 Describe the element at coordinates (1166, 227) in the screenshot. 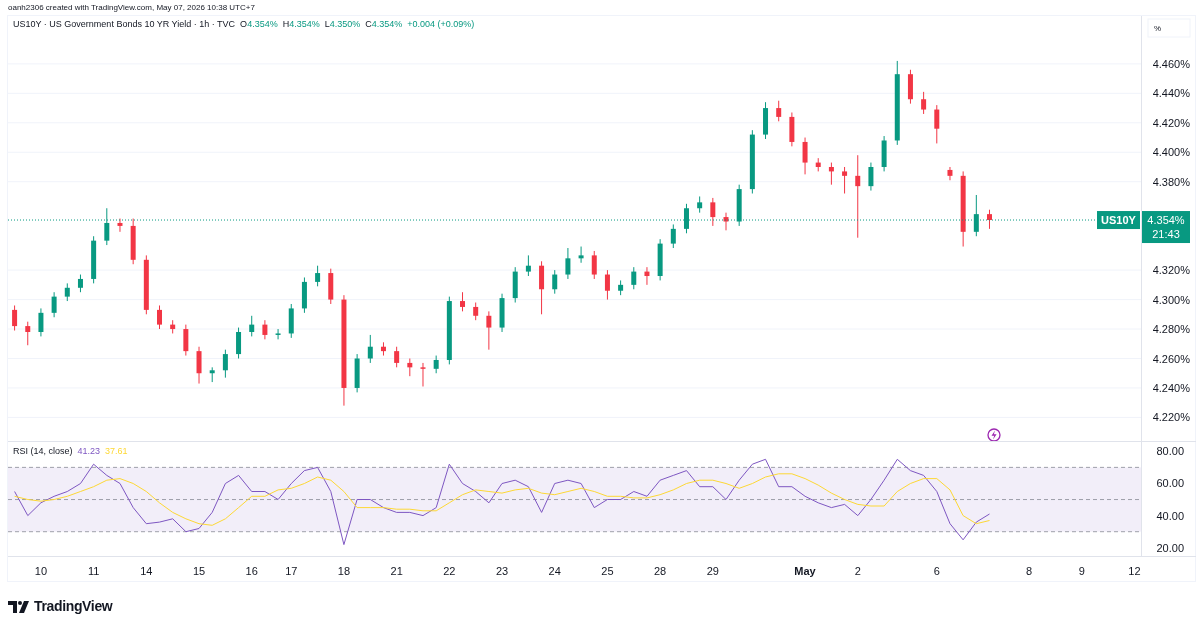

I see `last-price-tag: 4.354% 21:43` at that location.